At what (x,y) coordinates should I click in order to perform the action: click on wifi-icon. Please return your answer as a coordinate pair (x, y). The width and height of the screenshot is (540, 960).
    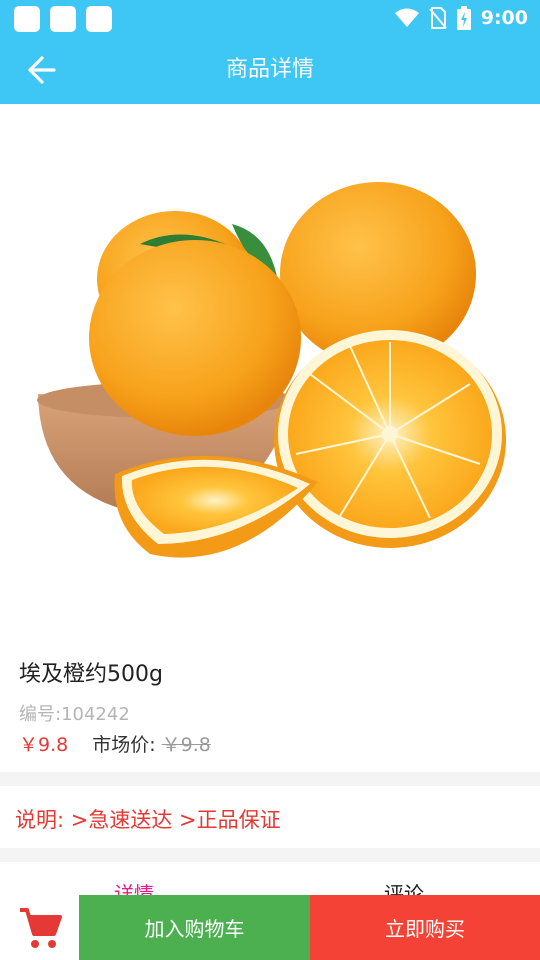
    Looking at the image, I should click on (406, 17).